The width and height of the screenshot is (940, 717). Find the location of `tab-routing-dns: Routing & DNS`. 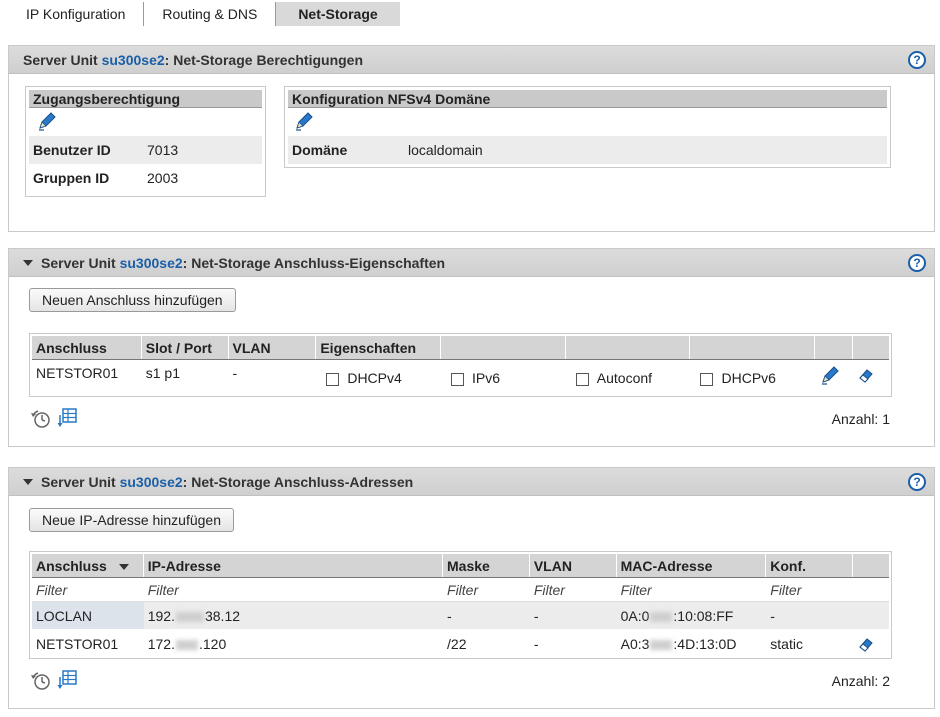

tab-routing-dns: Routing & DNS is located at coordinates (209, 14).